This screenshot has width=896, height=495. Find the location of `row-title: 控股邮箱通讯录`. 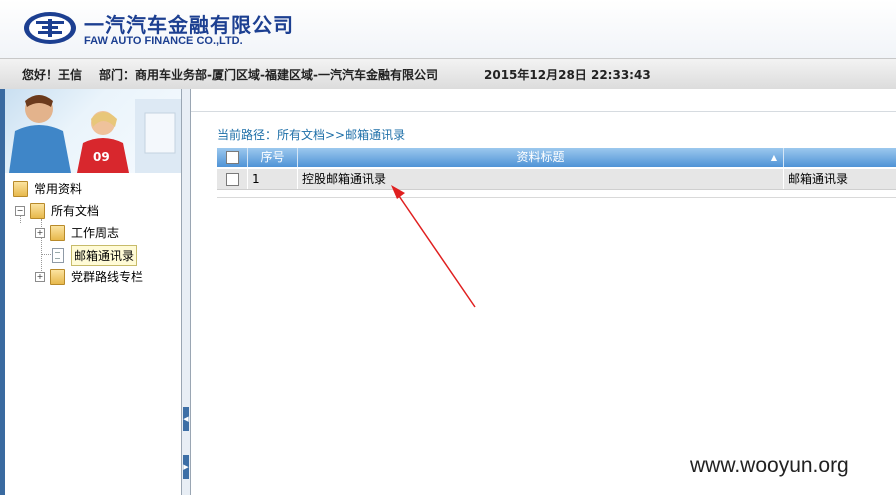

row-title: 控股邮箱通讯录 is located at coordinates (541, 179).